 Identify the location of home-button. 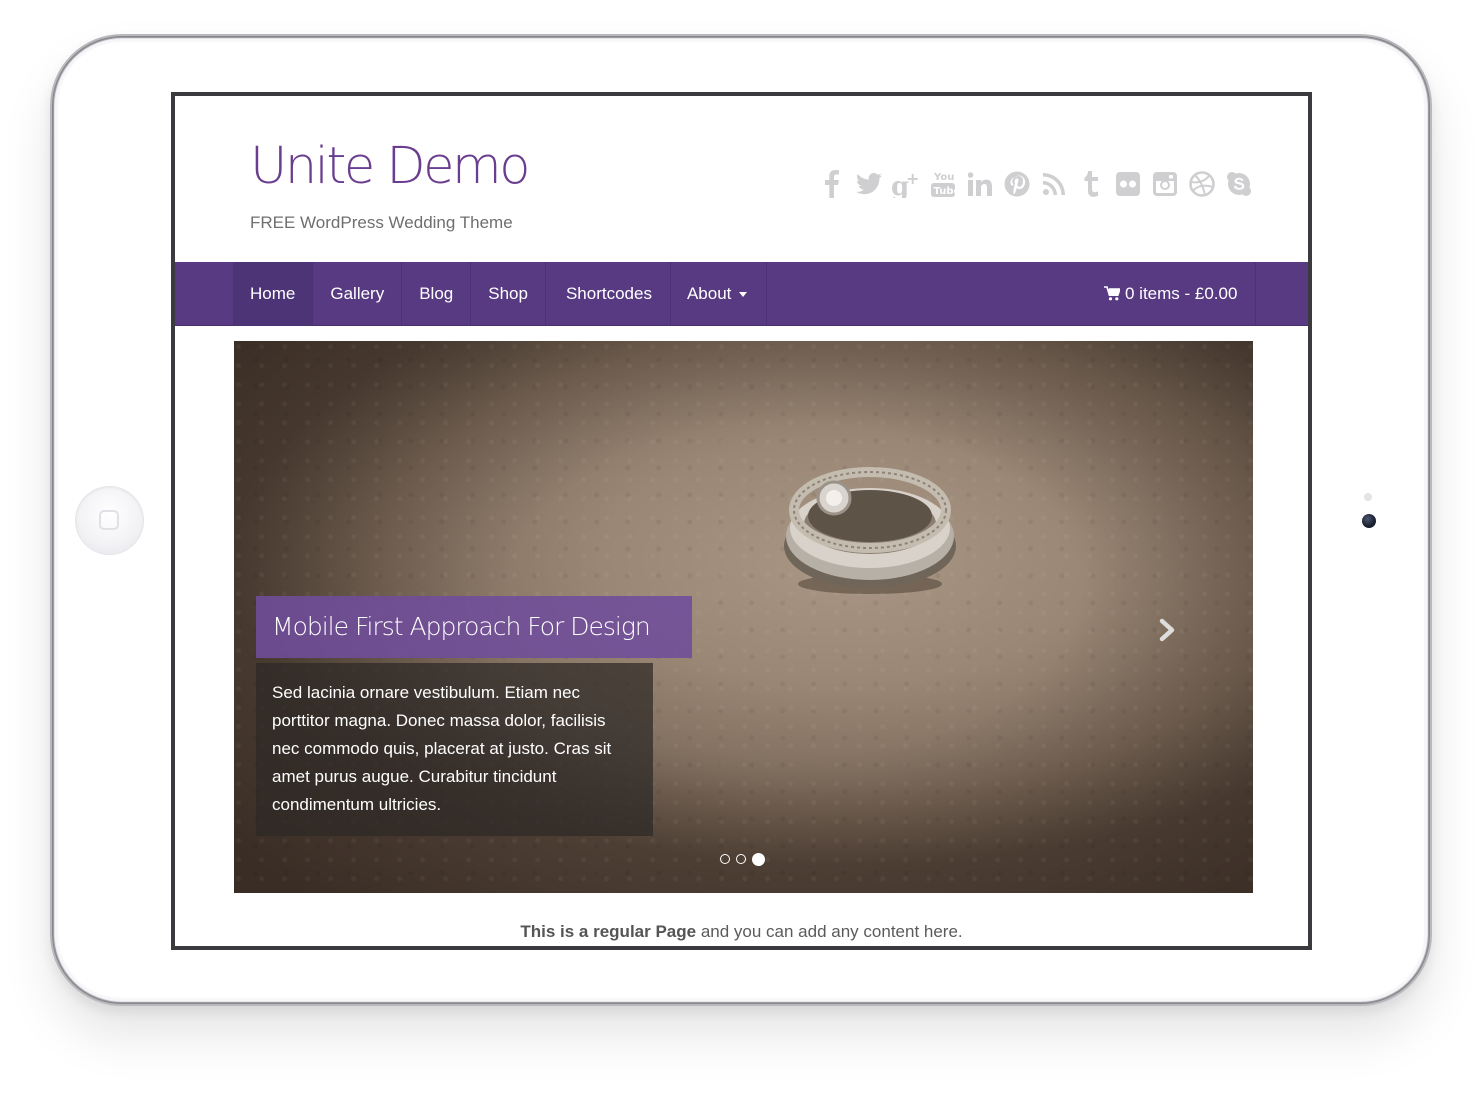
(109, 520).